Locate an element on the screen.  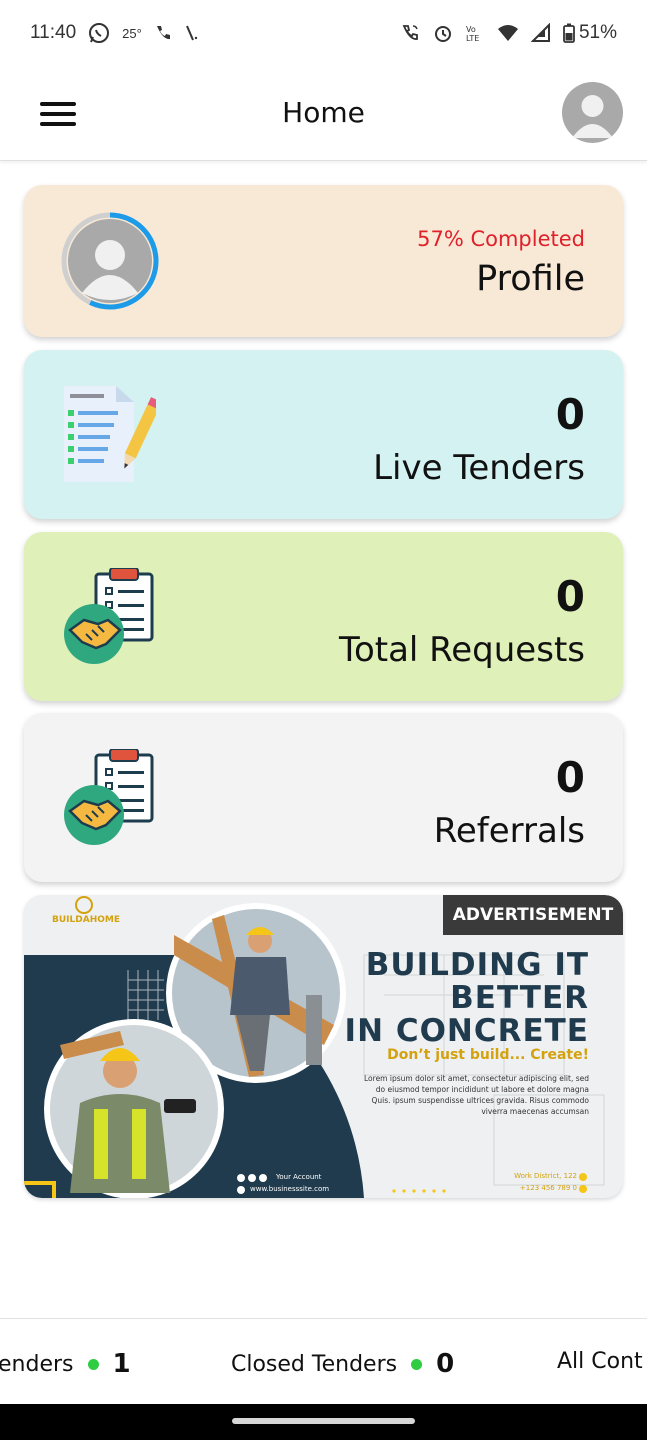
profile-card: 57% Completed Profile is located at coordinates (323, 261).